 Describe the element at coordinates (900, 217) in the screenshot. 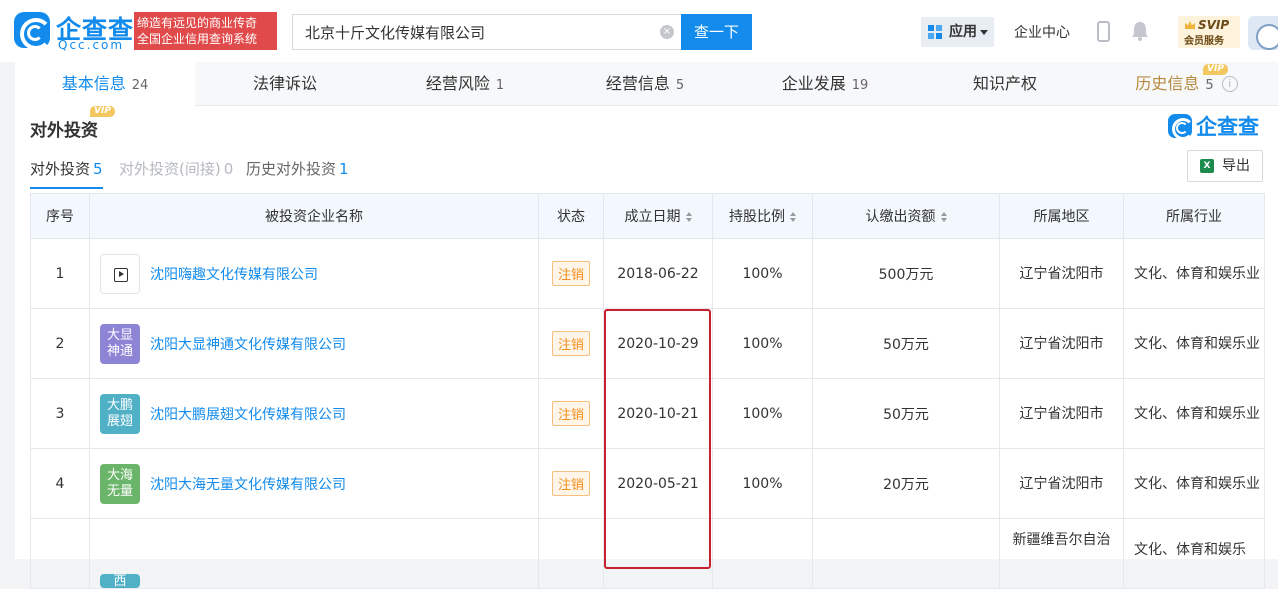

I see `col-label: 认缴出资额` at that location.